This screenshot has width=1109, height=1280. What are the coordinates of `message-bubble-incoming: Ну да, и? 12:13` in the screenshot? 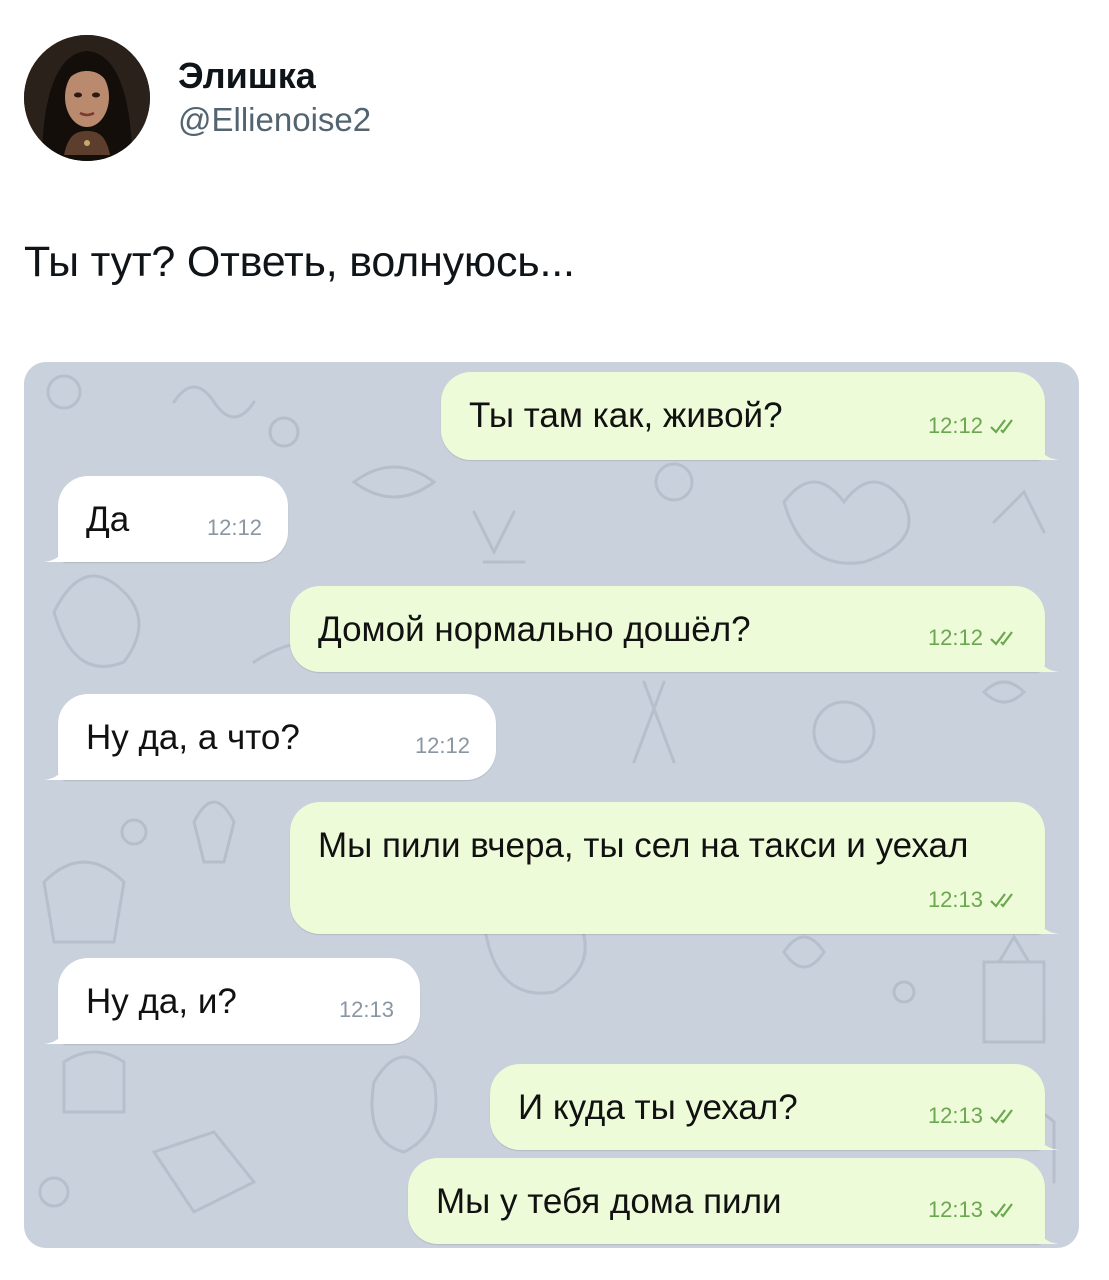 It's located at (232, 1001).